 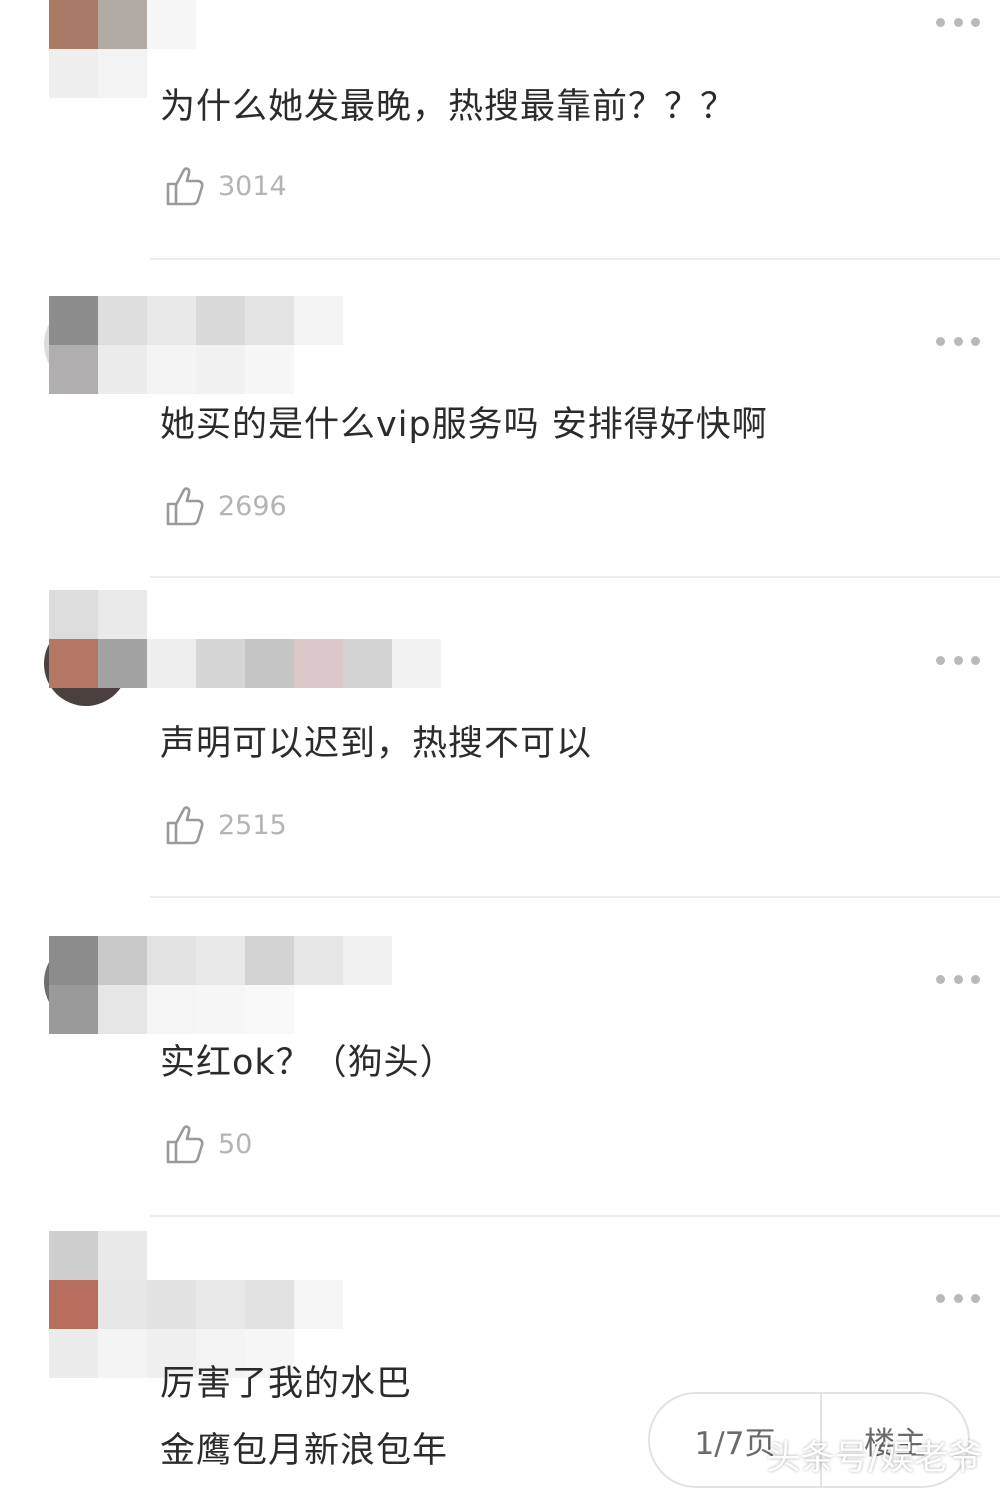 I want to click on comment-text: 她买的是什么vip服务吗 安排得好快啊, so click(x=464, y=425).